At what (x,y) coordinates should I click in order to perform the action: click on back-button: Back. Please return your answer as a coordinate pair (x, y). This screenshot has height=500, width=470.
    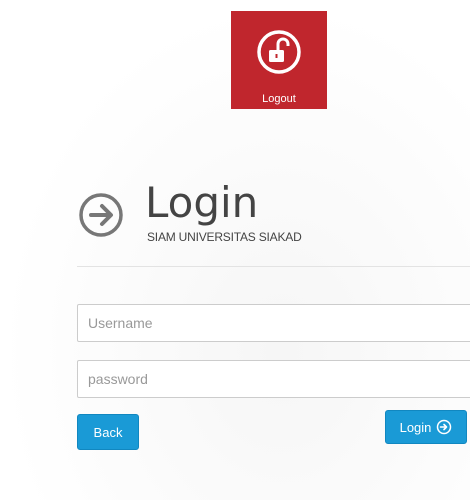
    Looking at the image, I should click on (108, 432).